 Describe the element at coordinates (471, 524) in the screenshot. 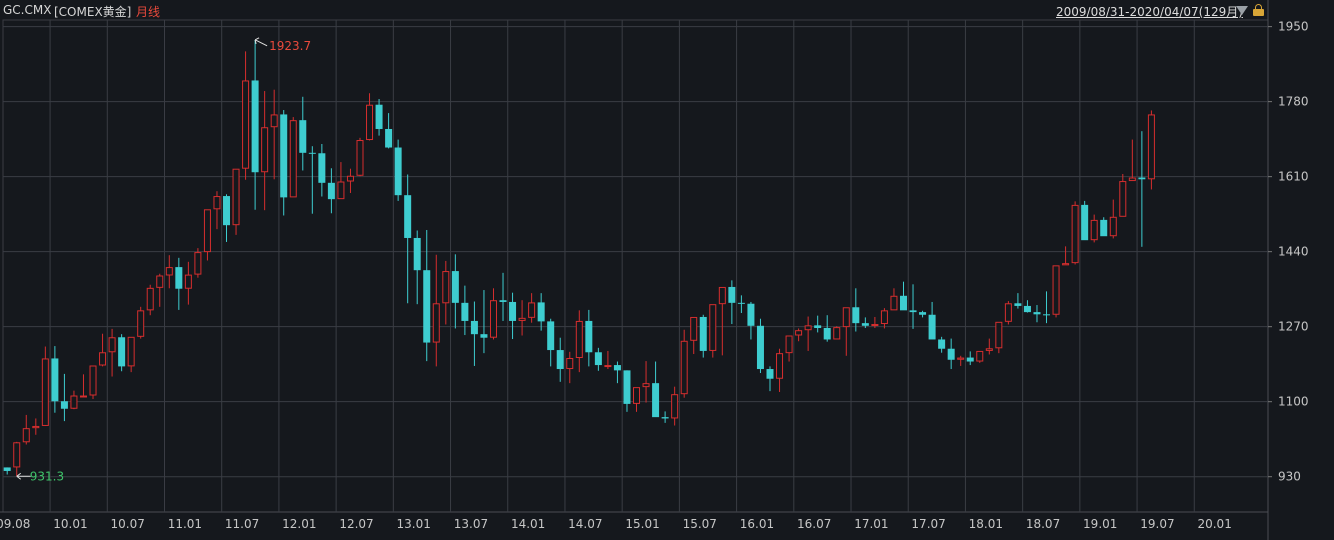

I see `x-tick-label: 13.07` at that location.